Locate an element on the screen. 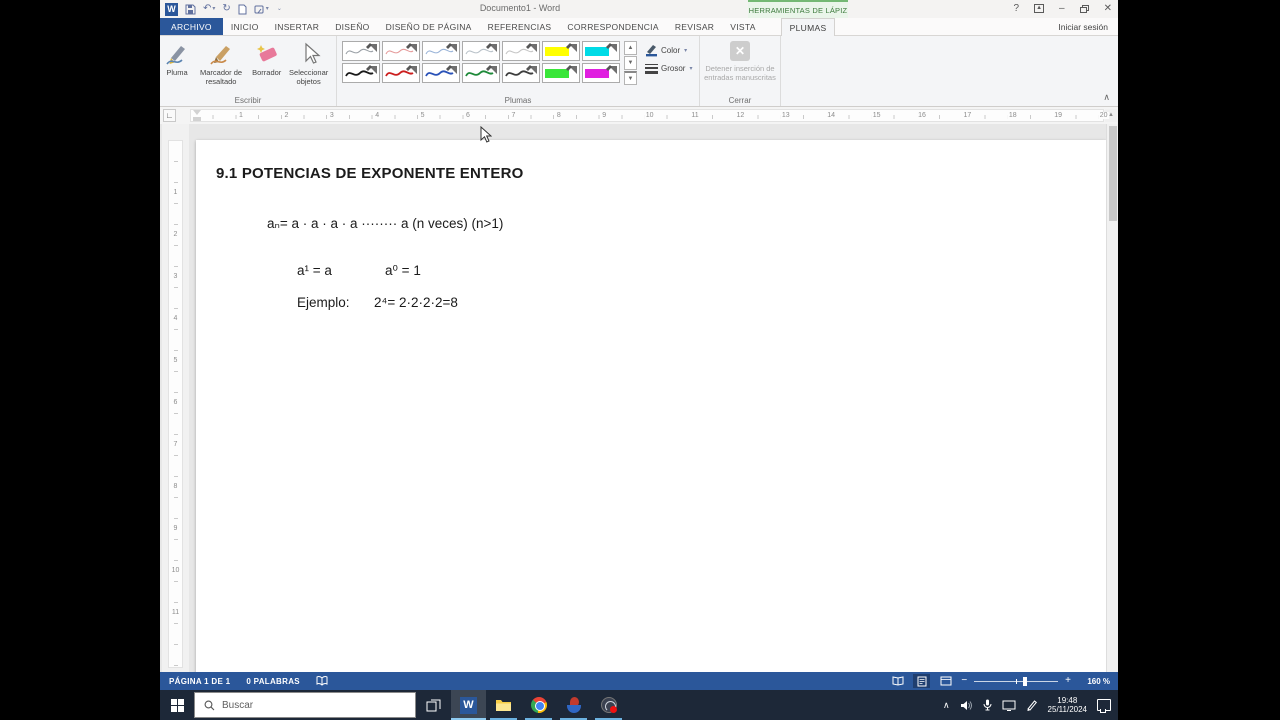 The image size is (1280, 720). group-label-escribir: Escribir is located at coordinates (248, 100).